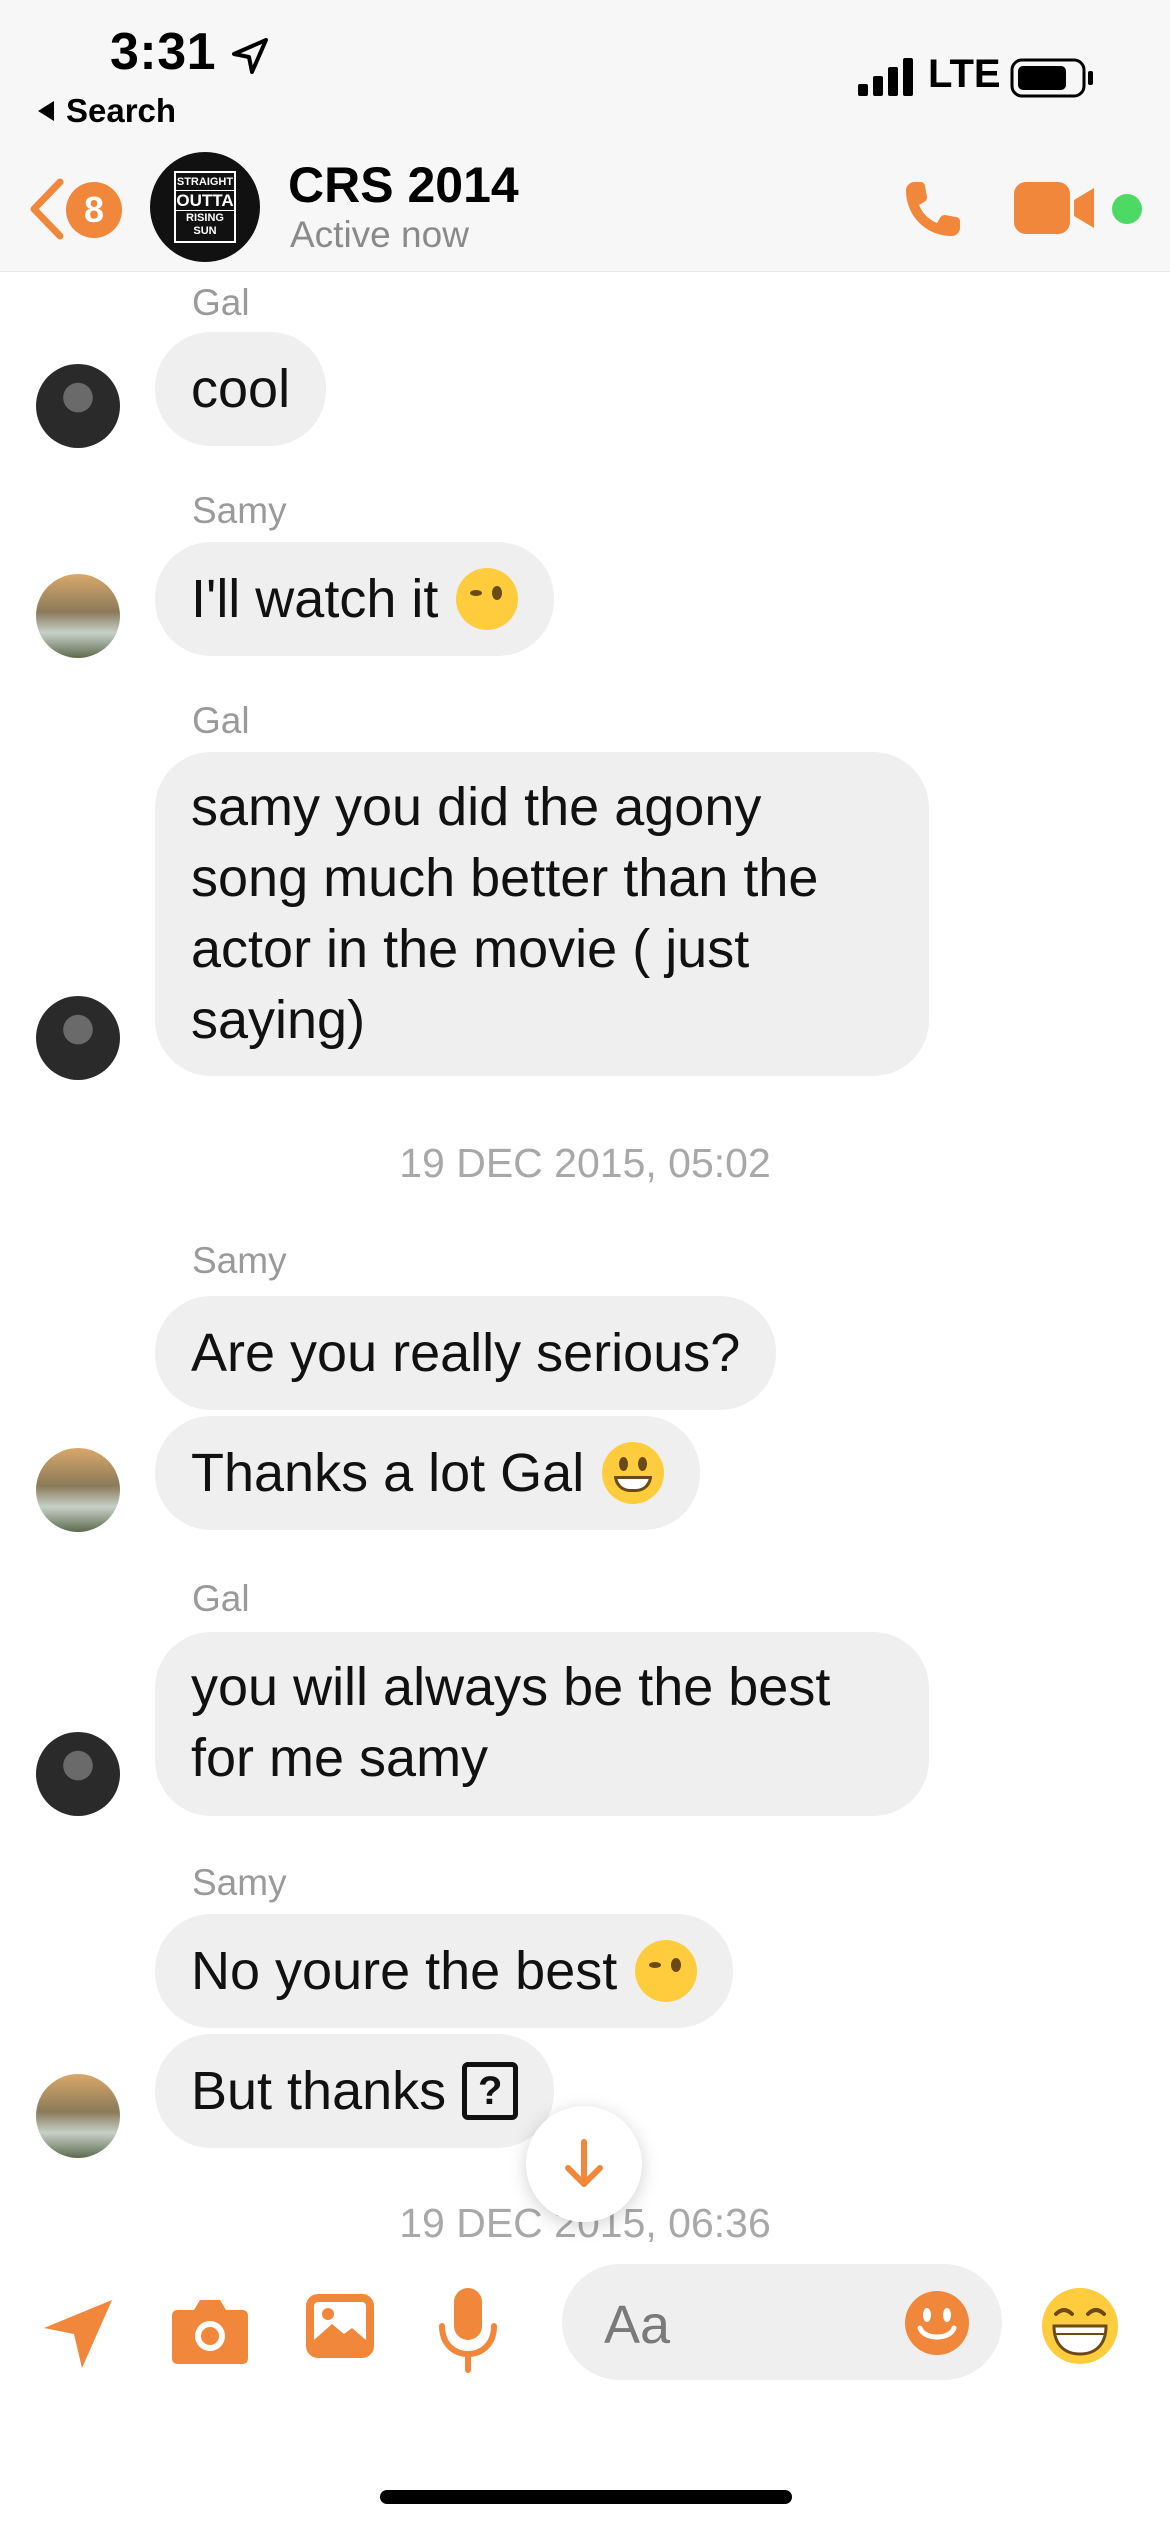 This screenshot has height=2532, width=1170. I want to click on grin-emoji-icon, so click(633, 1473).